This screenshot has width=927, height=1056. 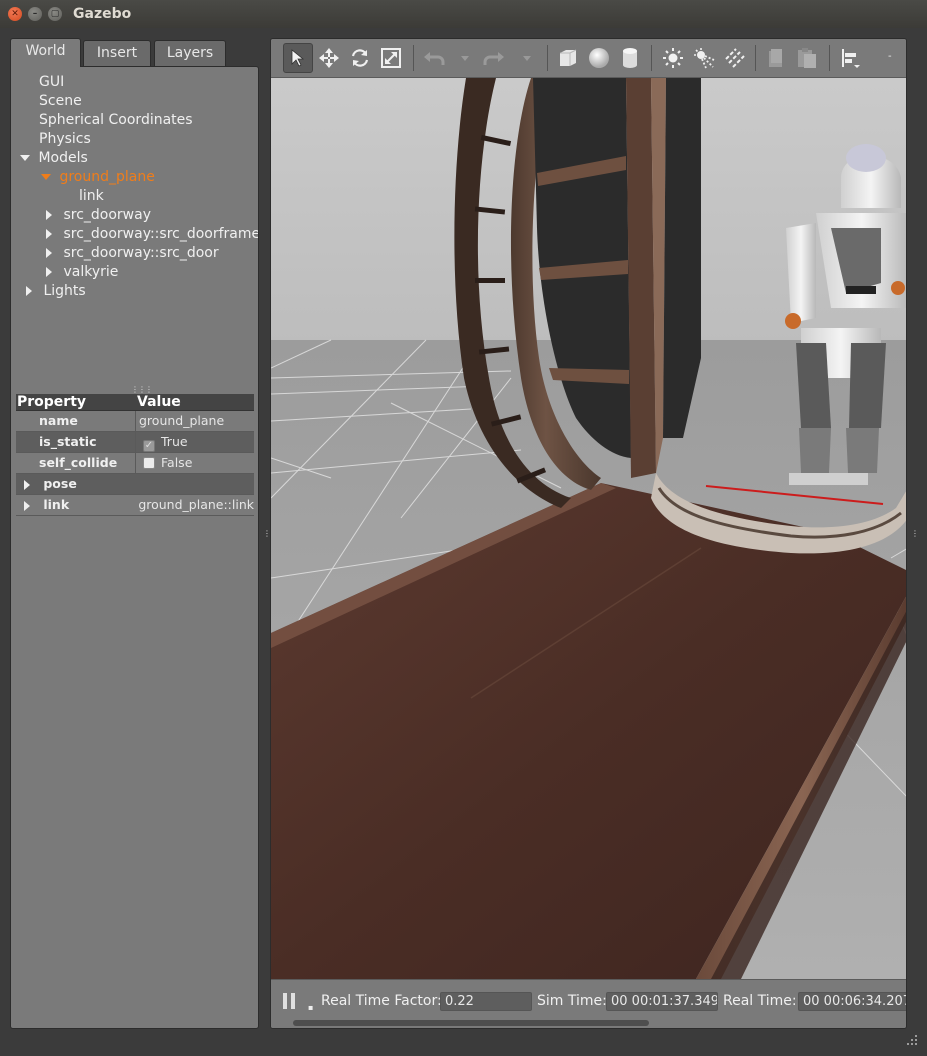 What do you see at coordinates (852, 1001) in the screenshot?
I see `real-time-field: 00 00:06:34.207` at bounding box center [852, 1001].